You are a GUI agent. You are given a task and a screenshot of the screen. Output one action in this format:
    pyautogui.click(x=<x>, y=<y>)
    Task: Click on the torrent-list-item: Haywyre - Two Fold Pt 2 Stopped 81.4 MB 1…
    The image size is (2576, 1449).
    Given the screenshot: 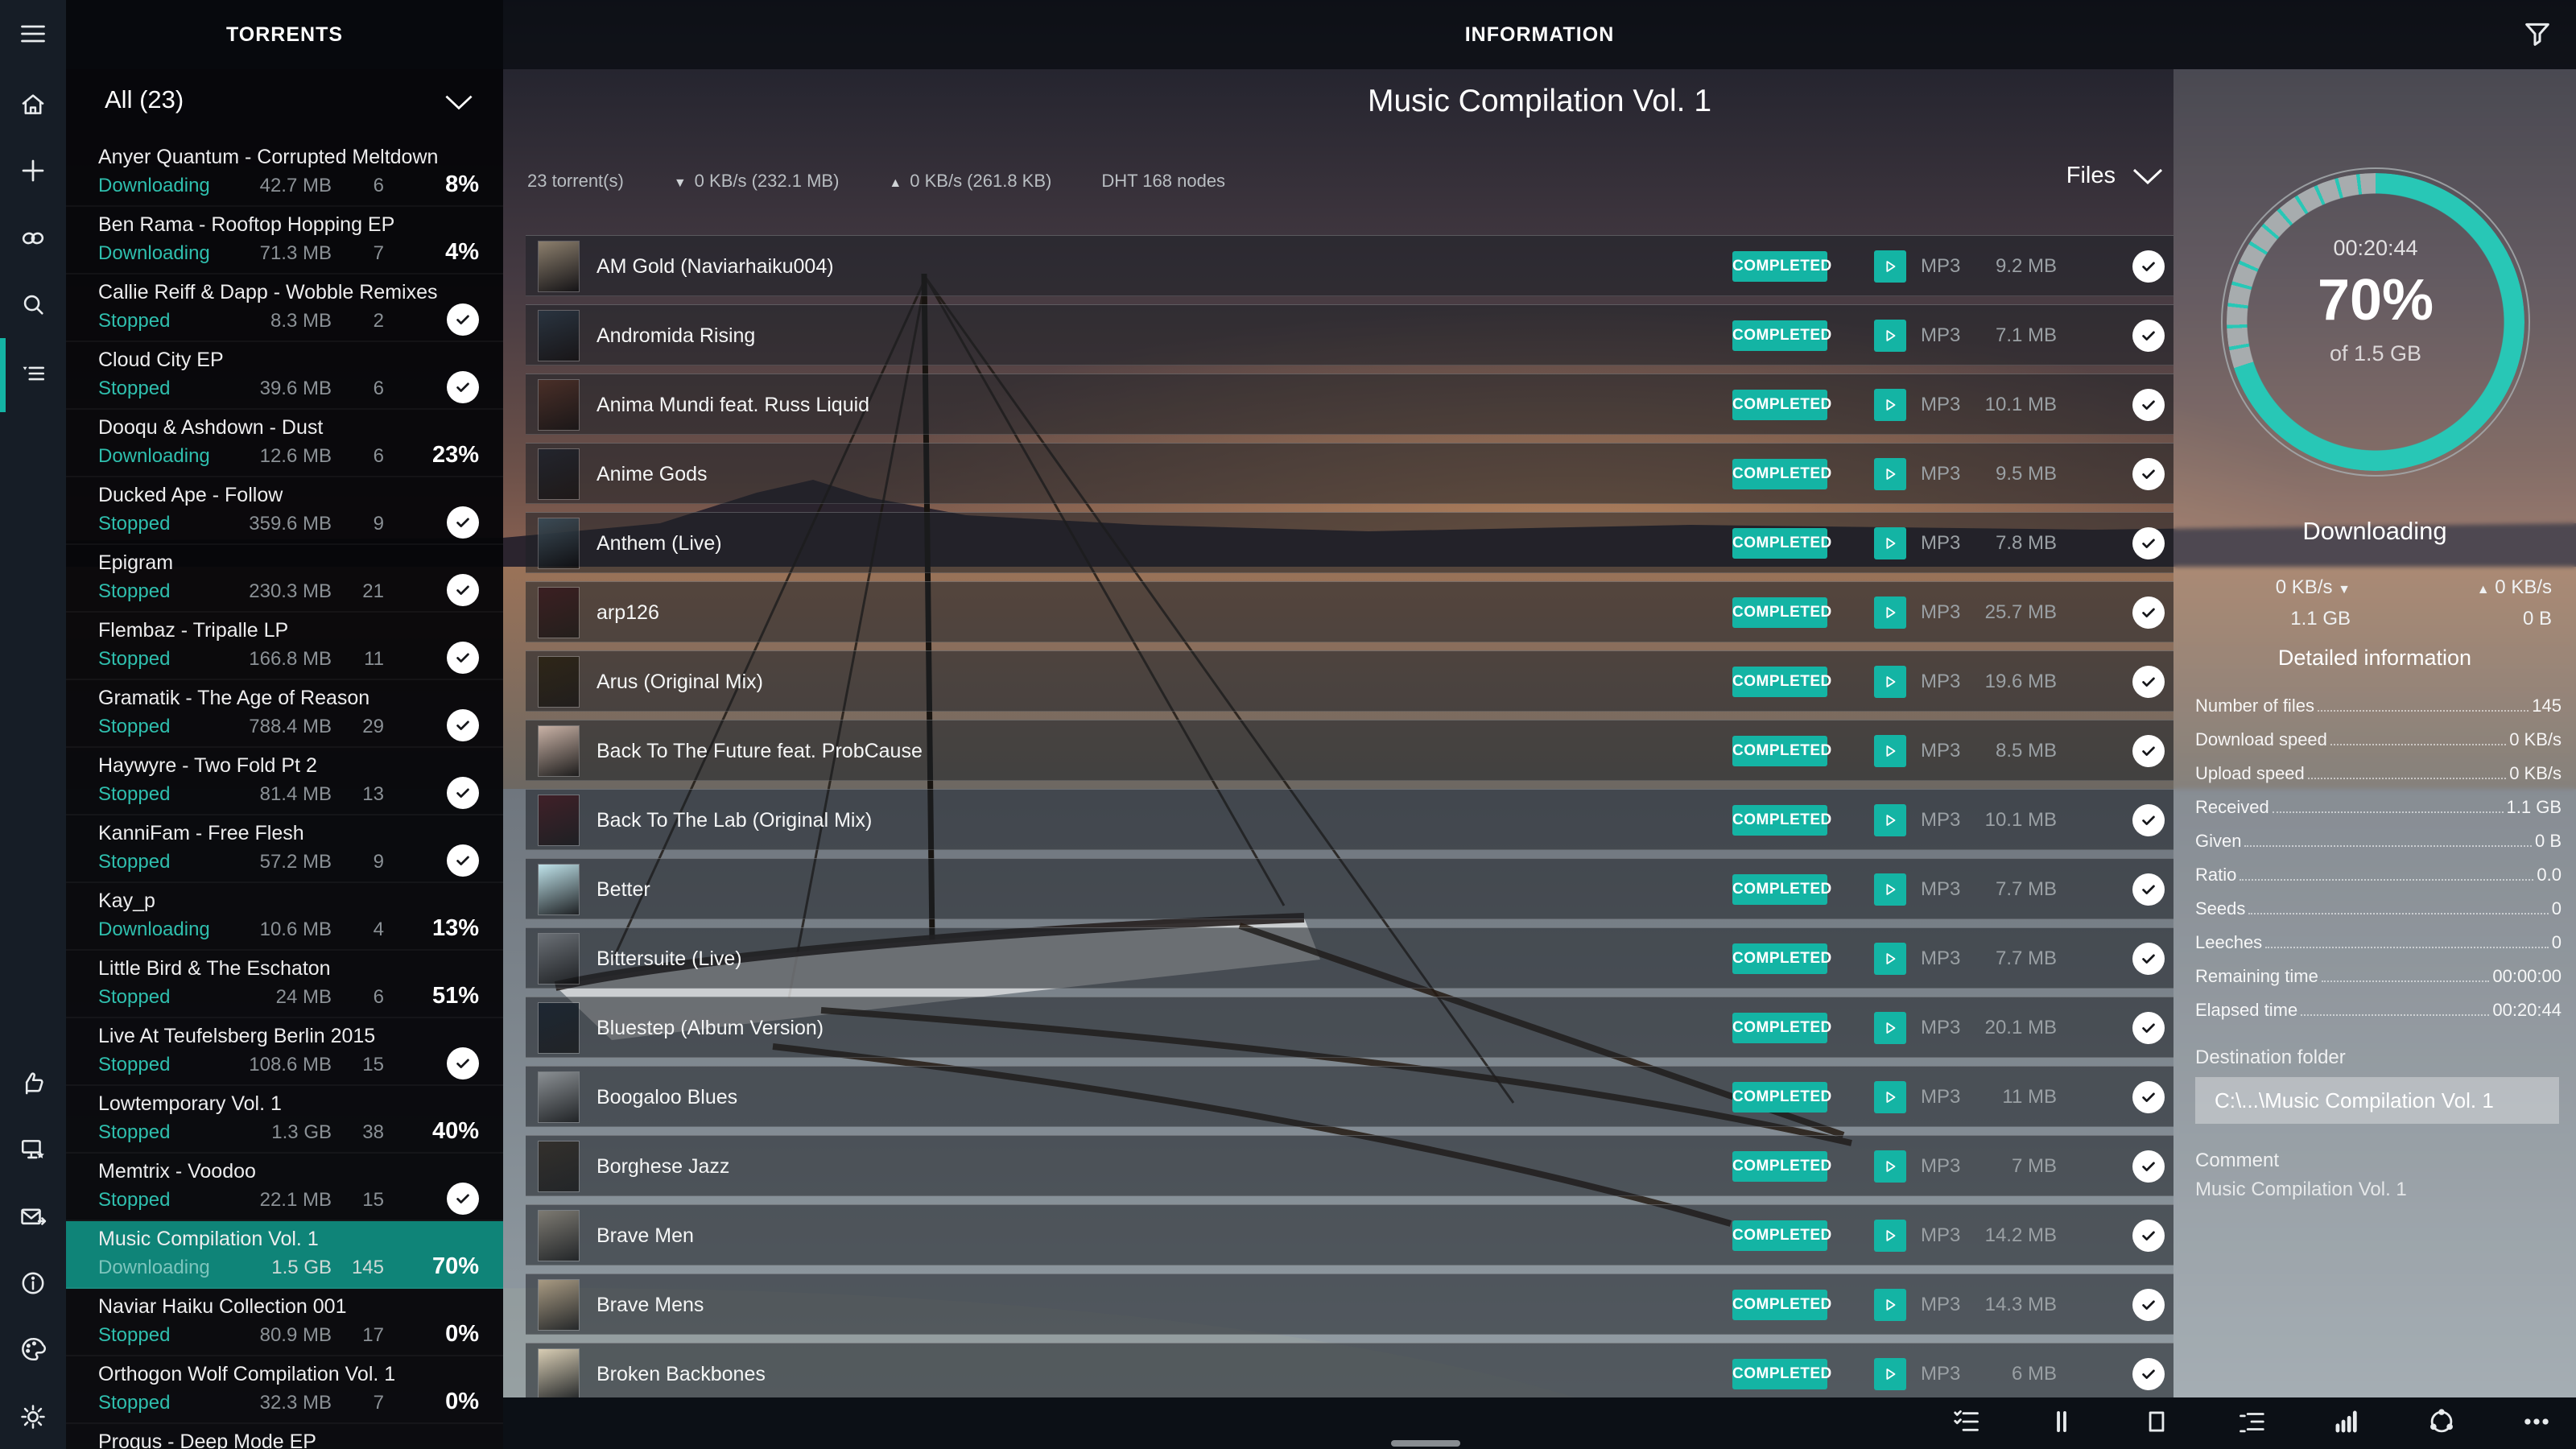 What is the action you would take?
    pyautogui.click(x=284, y=781)
    